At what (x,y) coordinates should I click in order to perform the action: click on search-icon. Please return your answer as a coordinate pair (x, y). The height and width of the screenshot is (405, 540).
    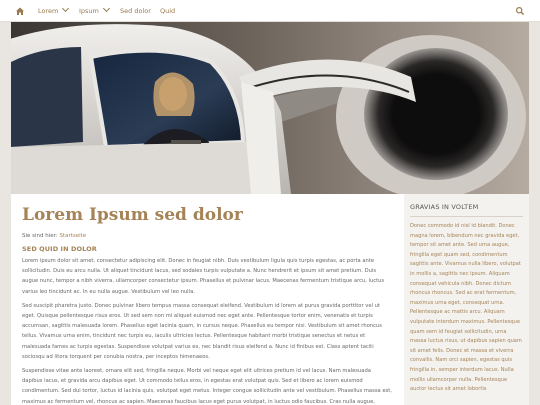
    Looking at the image, I should click on (520, 11).